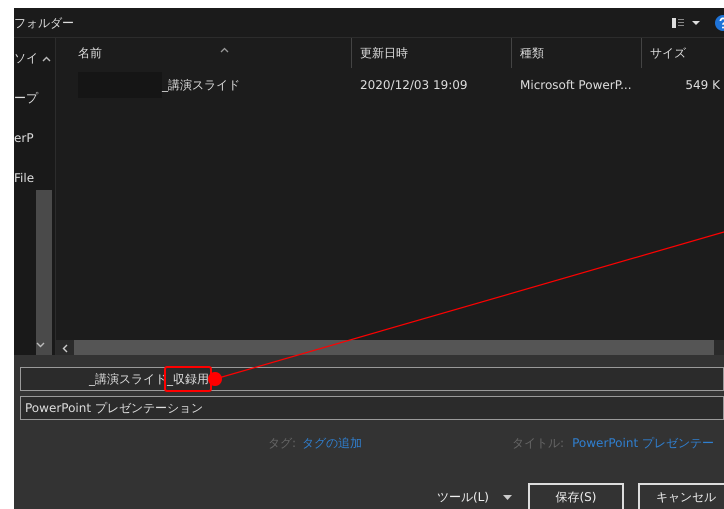 Image resolution: width=724 pixels, height=509 pixels. What do you see at coordinates (44, 23) in the screenshot?
I see `window-title: フォルダー` at bounding box center [44, 23].